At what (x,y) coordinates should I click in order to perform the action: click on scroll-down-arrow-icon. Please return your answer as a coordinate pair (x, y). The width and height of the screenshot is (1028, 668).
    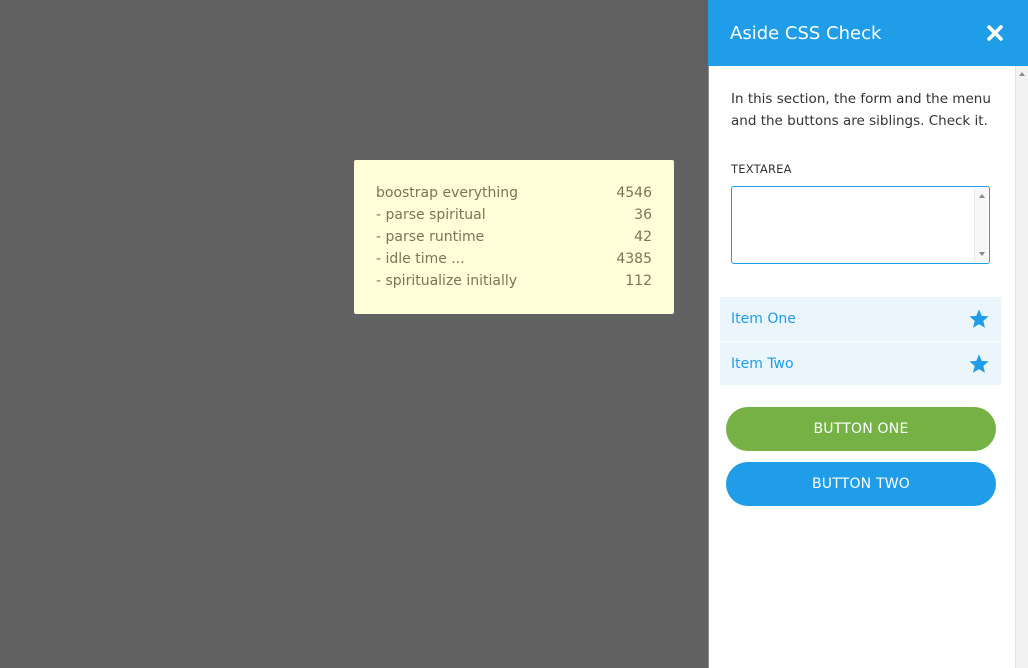
    Looking at the image, I should click on (982, 254).